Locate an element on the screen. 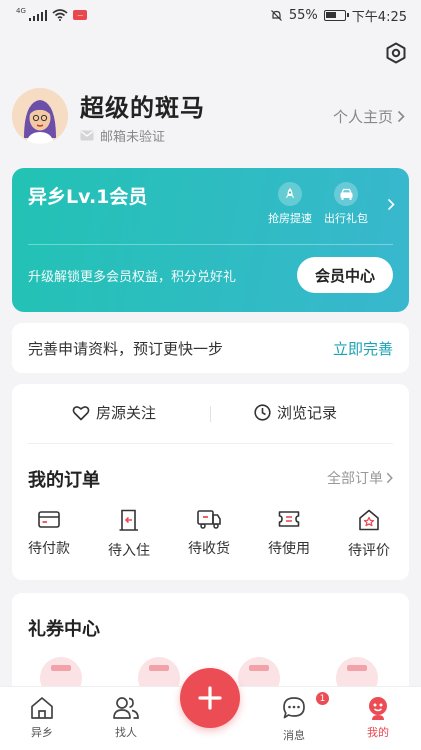  all-orders-label: 全部订单 is located at coordinates (355, 479).